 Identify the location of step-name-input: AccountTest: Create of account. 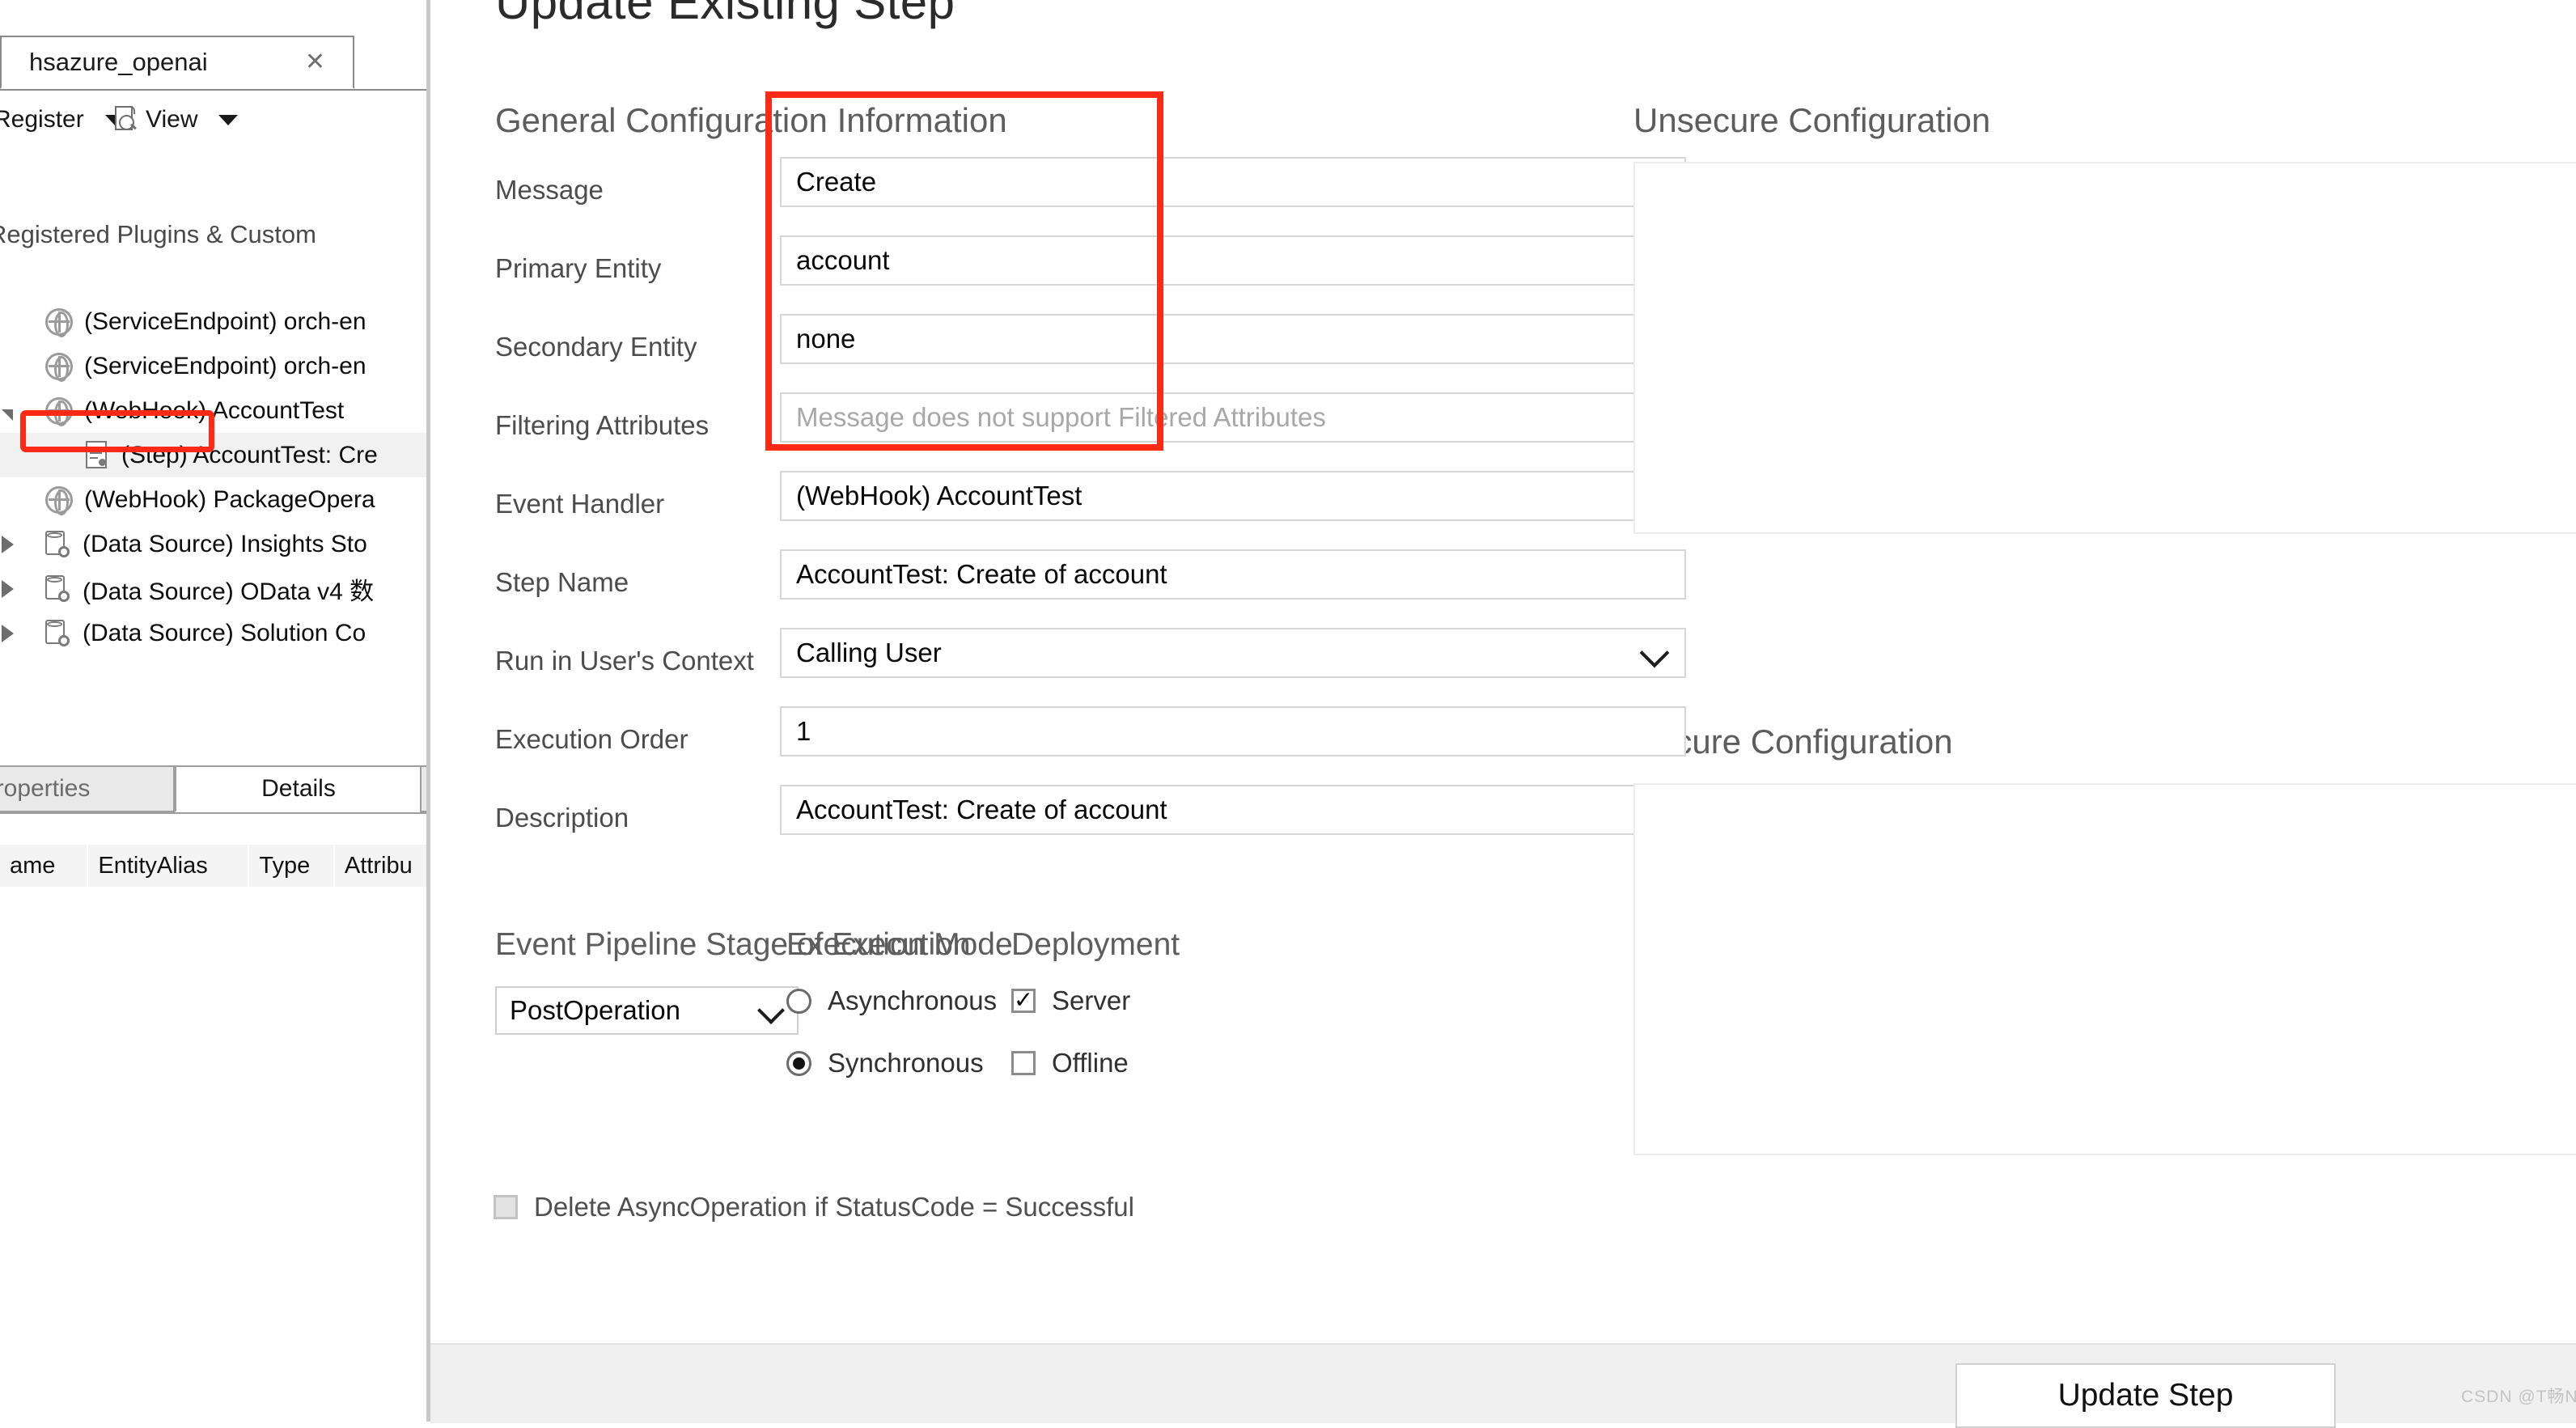
(1233, 574).